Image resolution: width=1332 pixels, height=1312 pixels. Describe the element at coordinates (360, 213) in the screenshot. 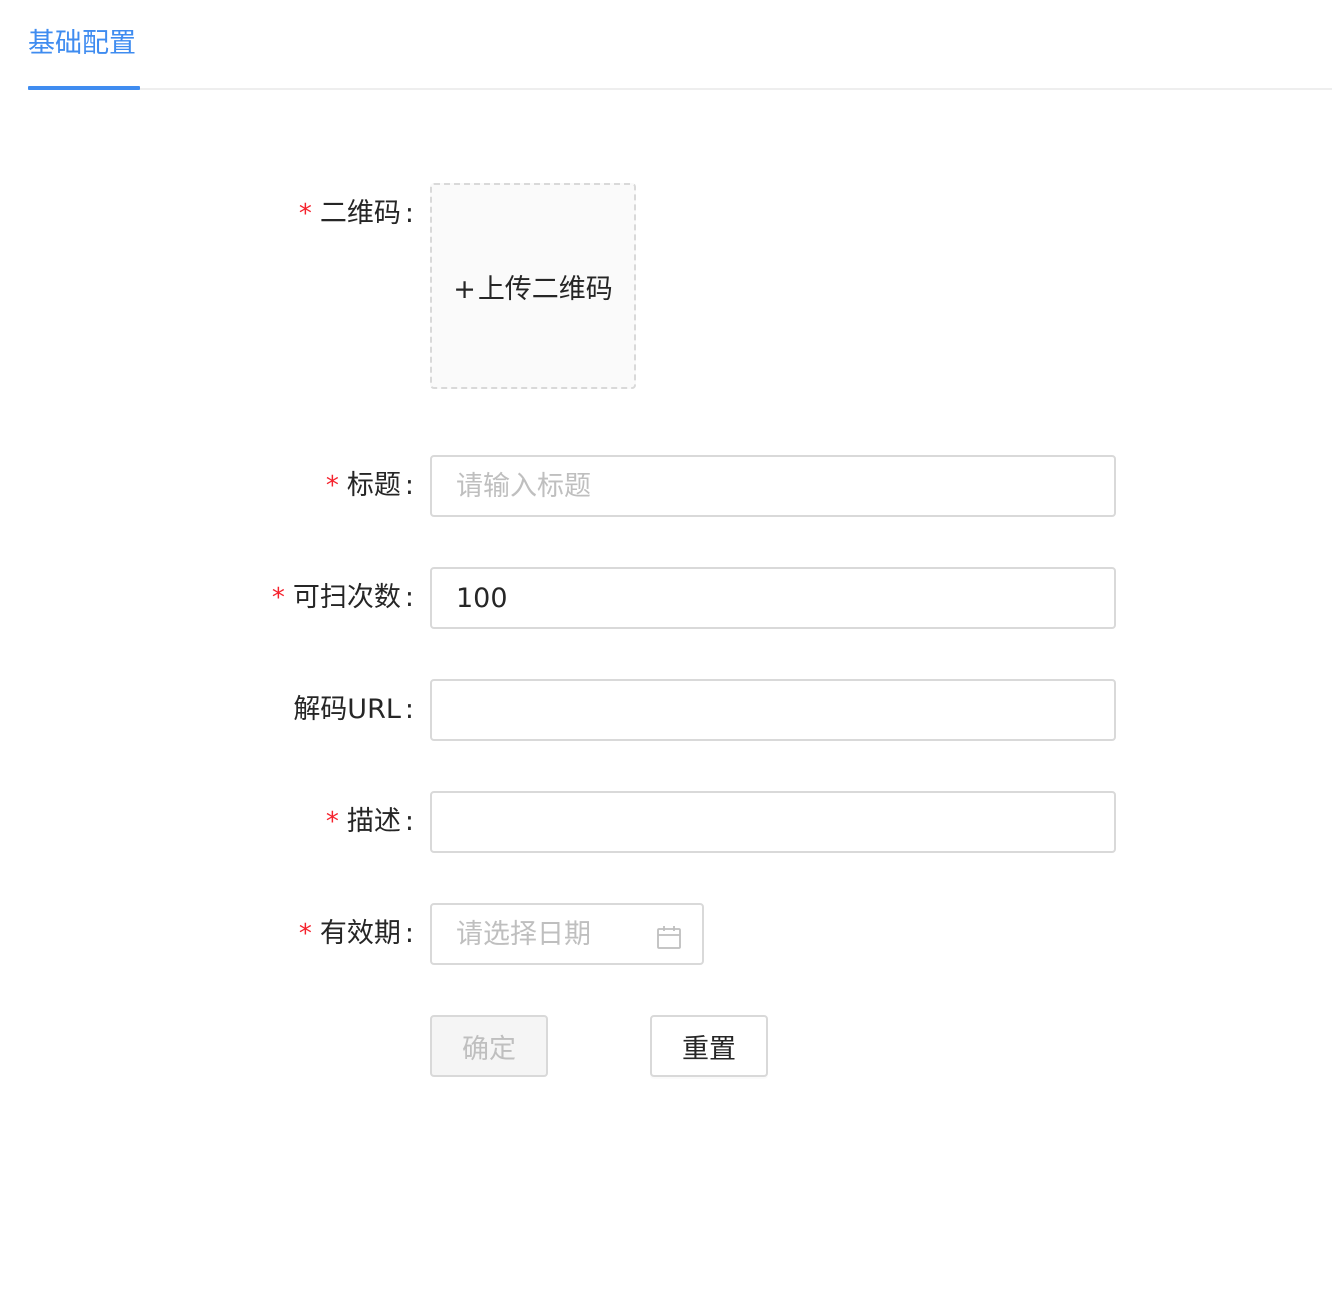

I see `qrcode-label-text: 二维码` at that location.